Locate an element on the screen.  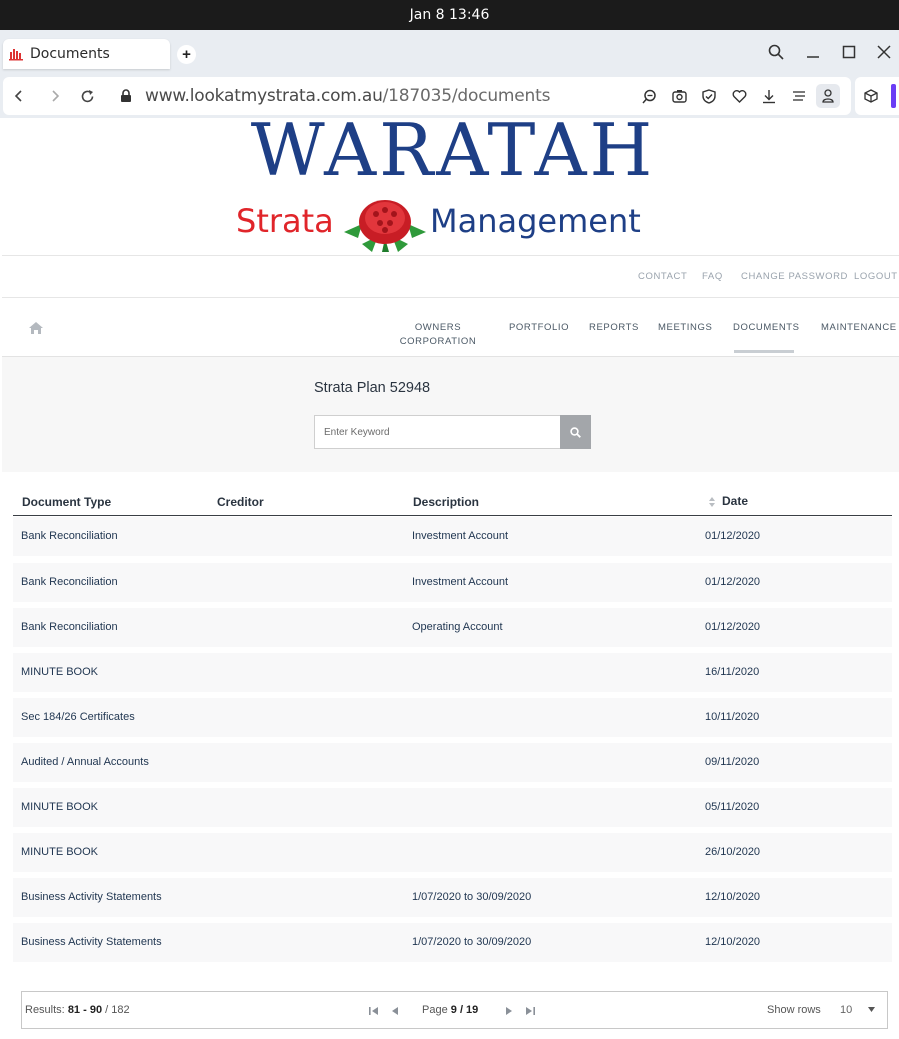
next-page-icon is located at coordinates (509, 1011).